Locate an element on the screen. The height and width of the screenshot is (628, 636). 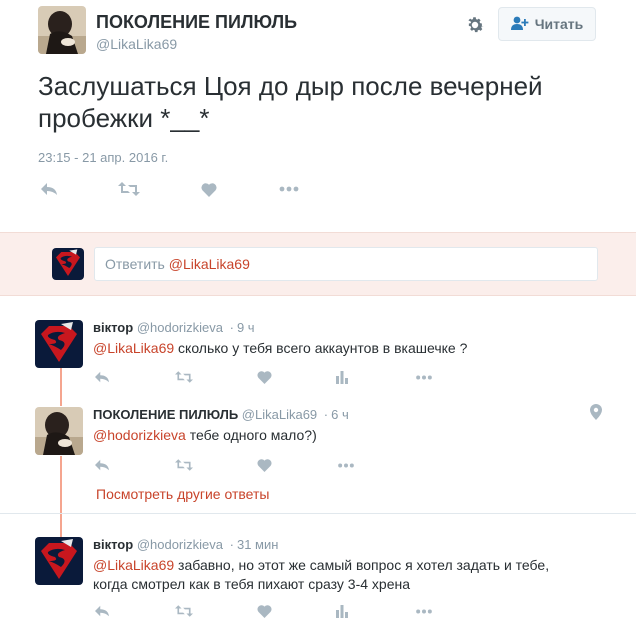
reply-placeholder-mention: @LikaLika69 is located at coordinates (209, 264).